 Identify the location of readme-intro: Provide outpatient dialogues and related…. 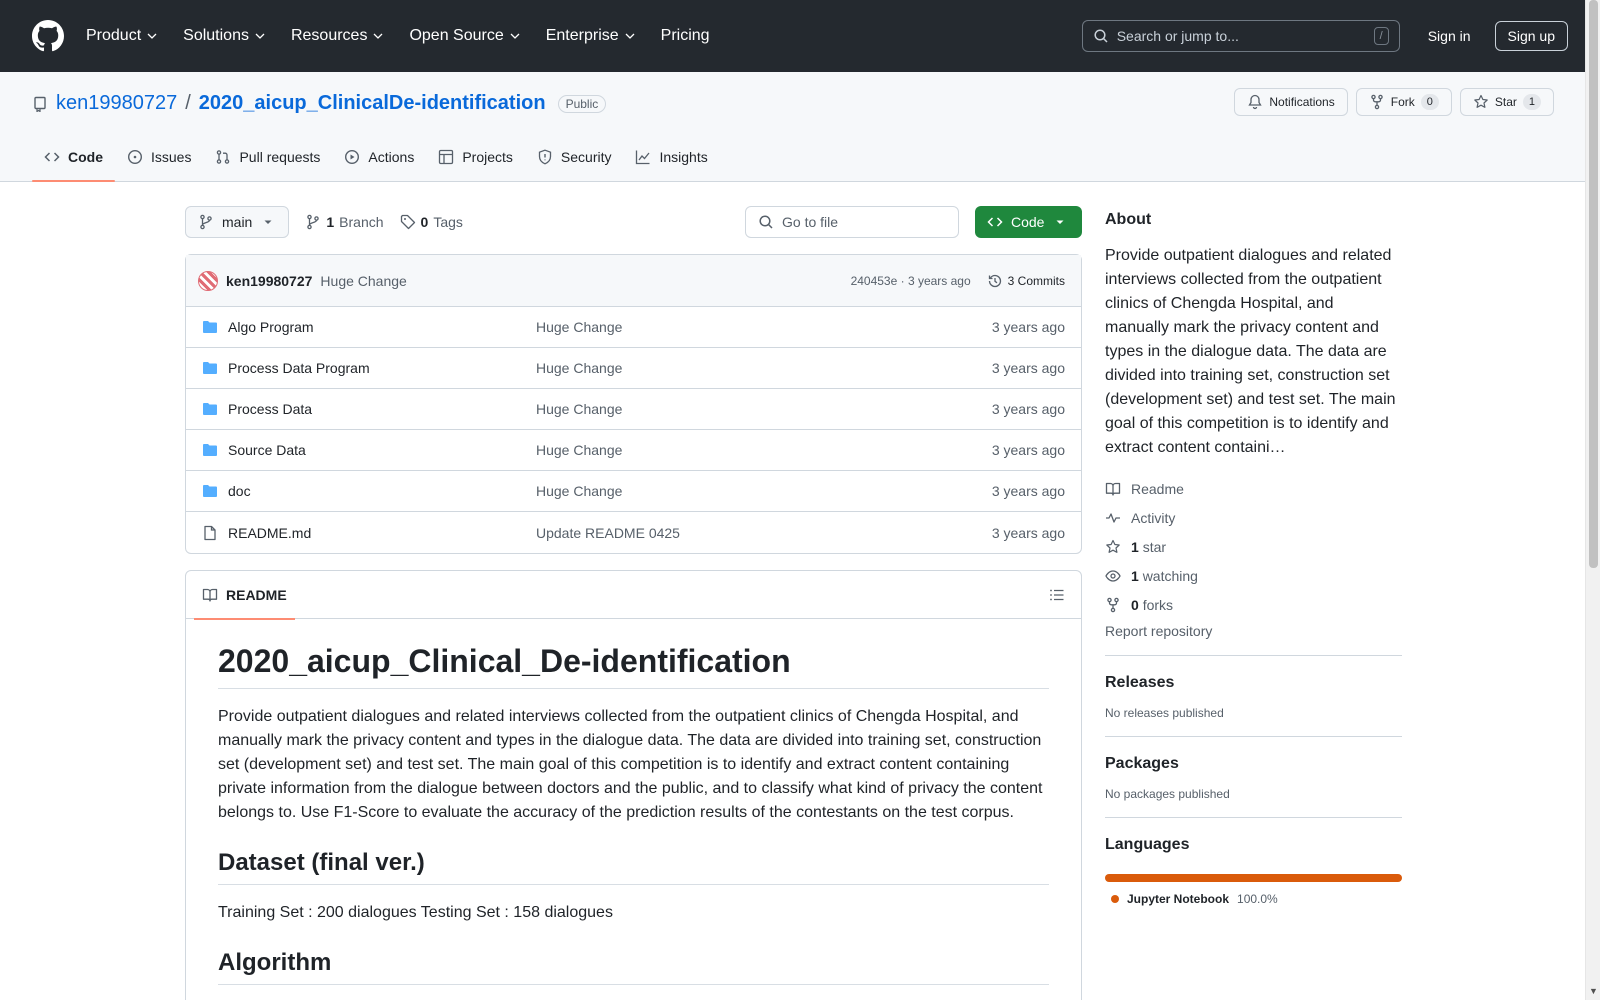
(630, 764).